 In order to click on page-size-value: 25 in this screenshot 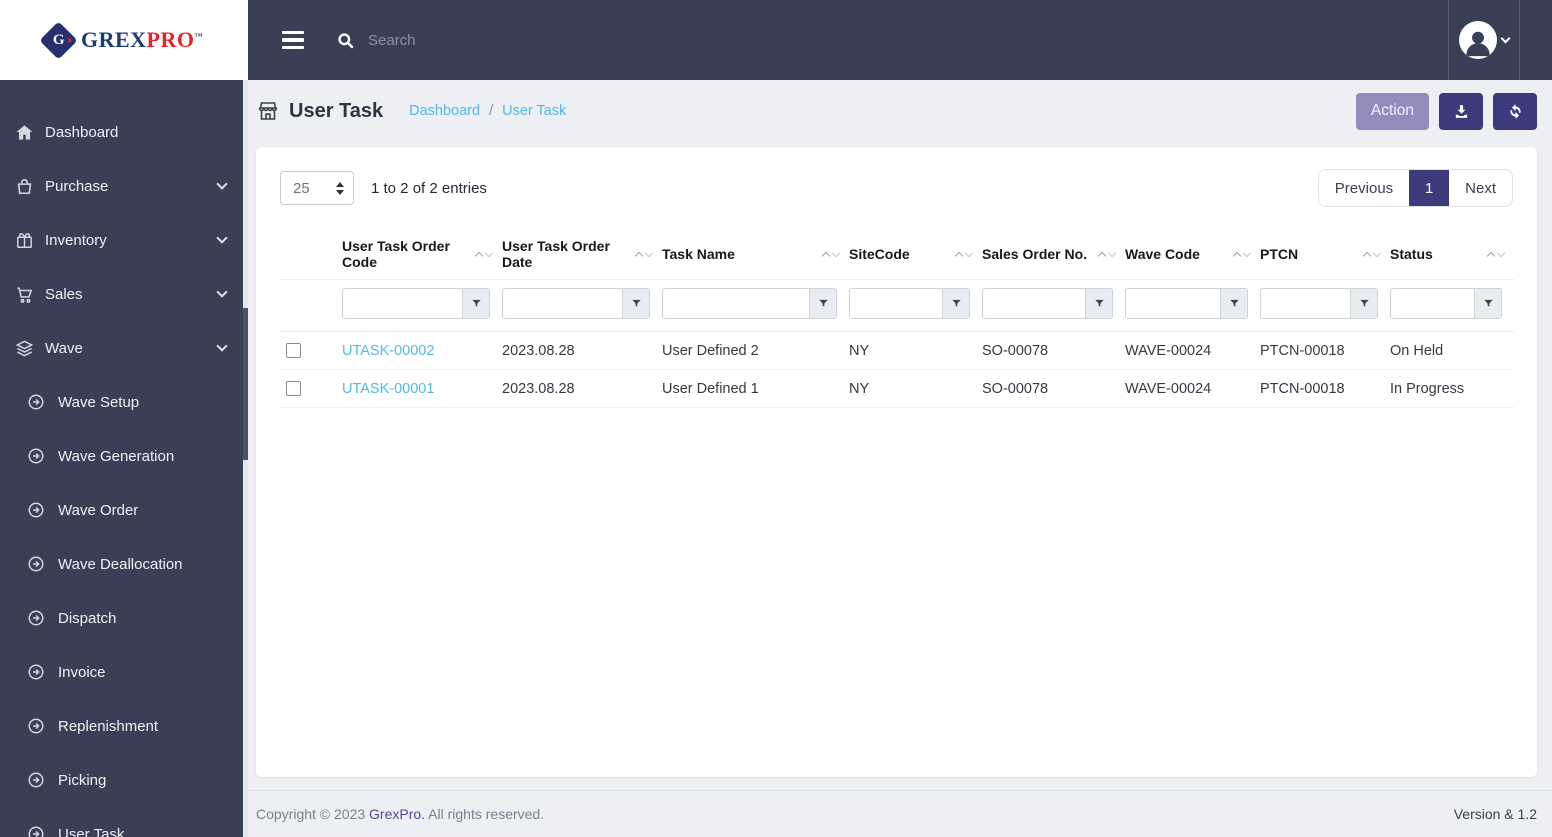, I will do `click(301, 188)`.